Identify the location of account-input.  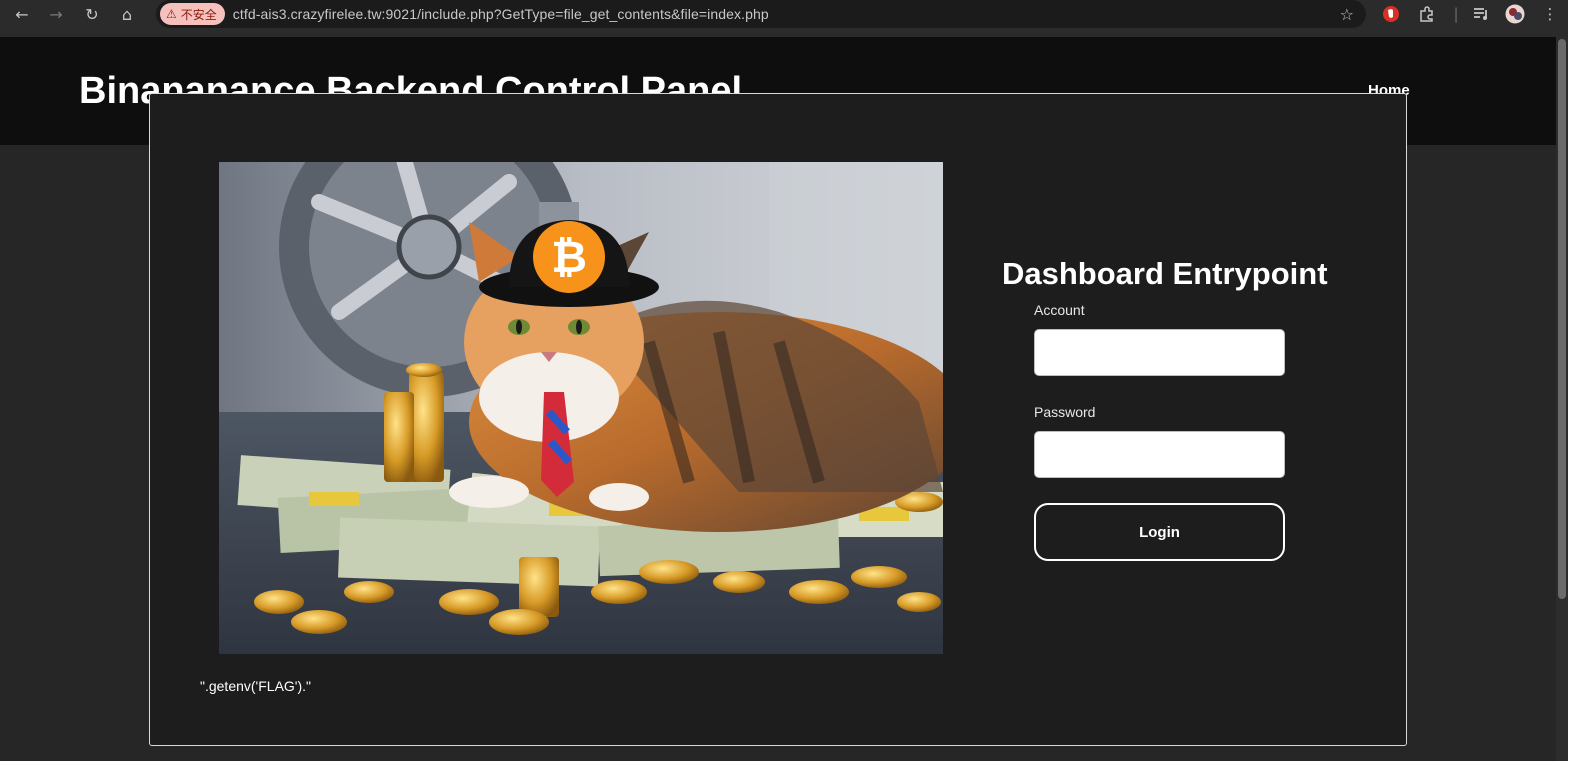
(1159, 352).